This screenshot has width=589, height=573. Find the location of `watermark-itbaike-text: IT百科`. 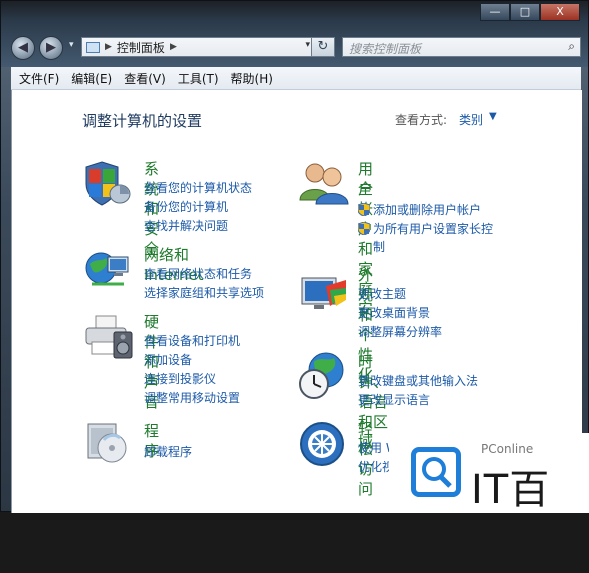

watermark-itbaike-text: IT百科 is located at coordinates (511, 519).